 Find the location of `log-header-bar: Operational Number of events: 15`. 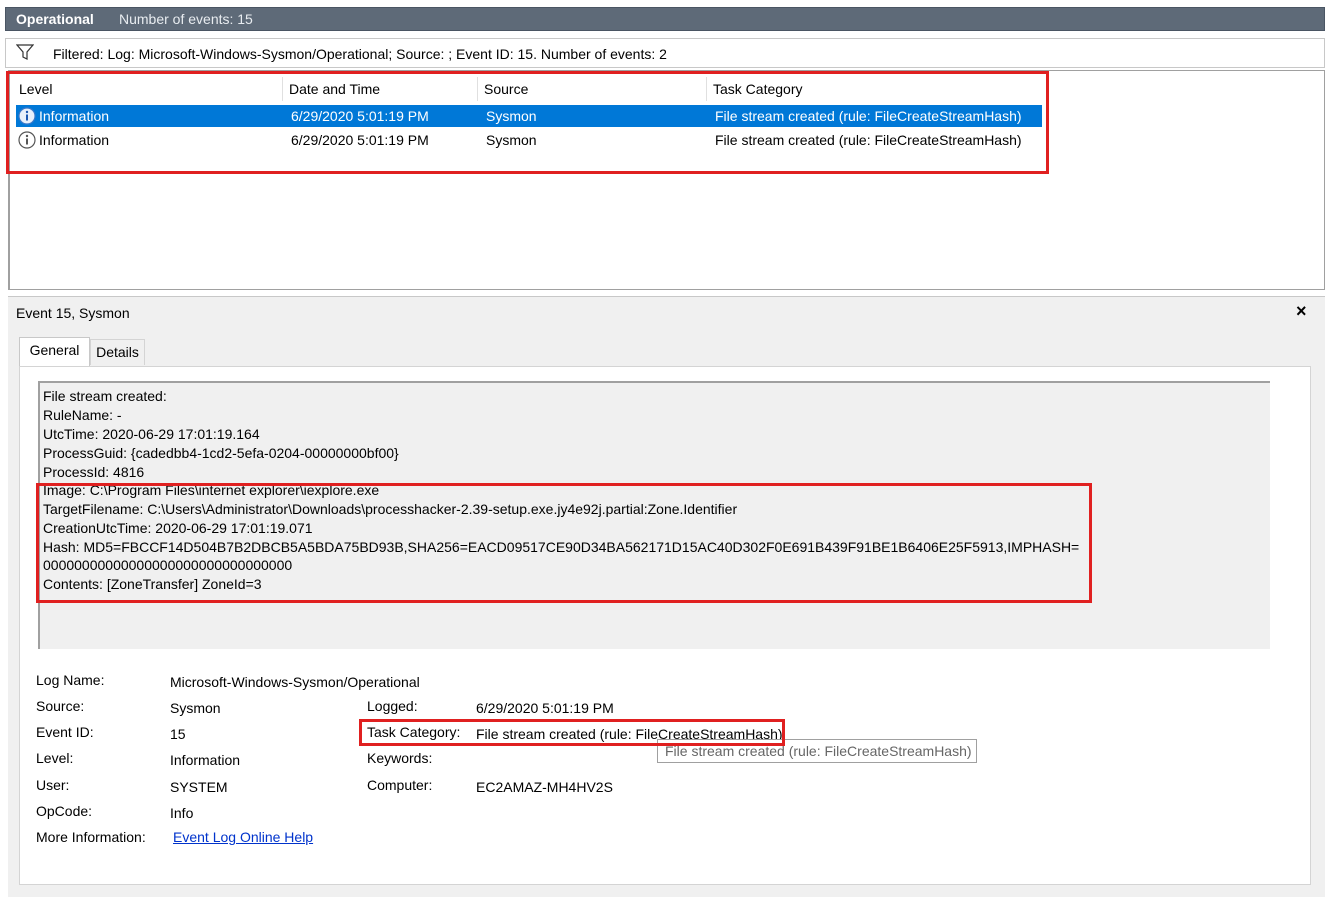

log-header-bar: Operational Number of events: 15 is located at coordinates (665, 19).